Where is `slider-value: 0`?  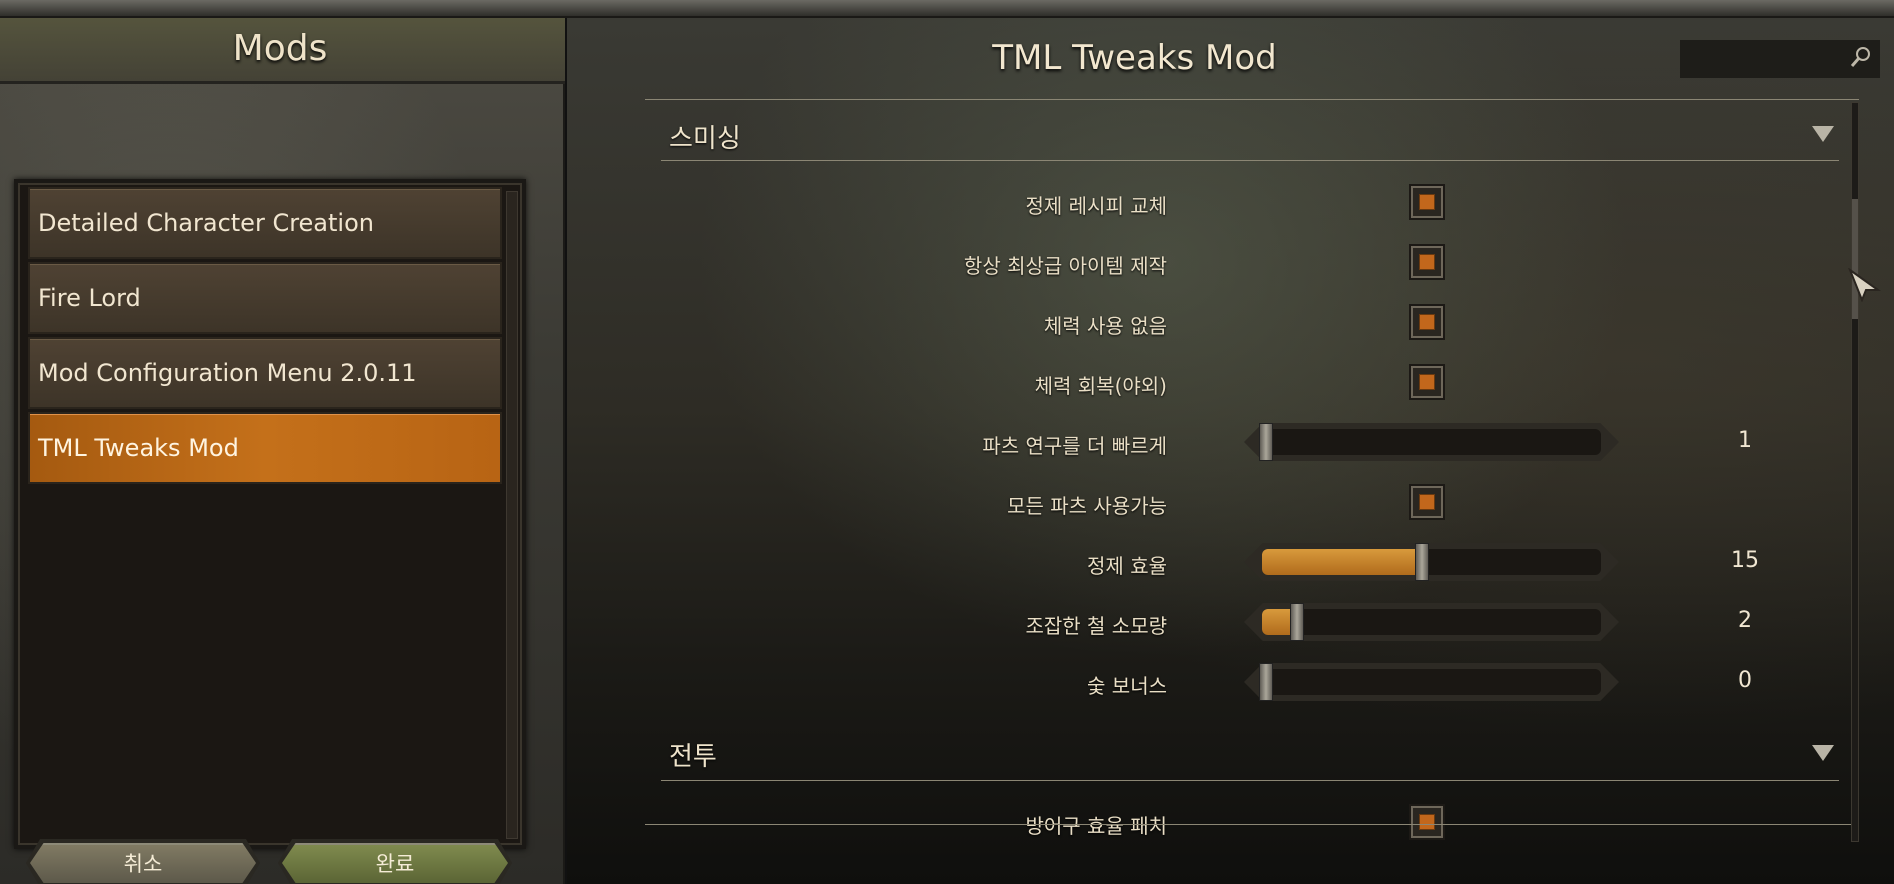
slider-value: 0 is located at coordinates (1745, 680).